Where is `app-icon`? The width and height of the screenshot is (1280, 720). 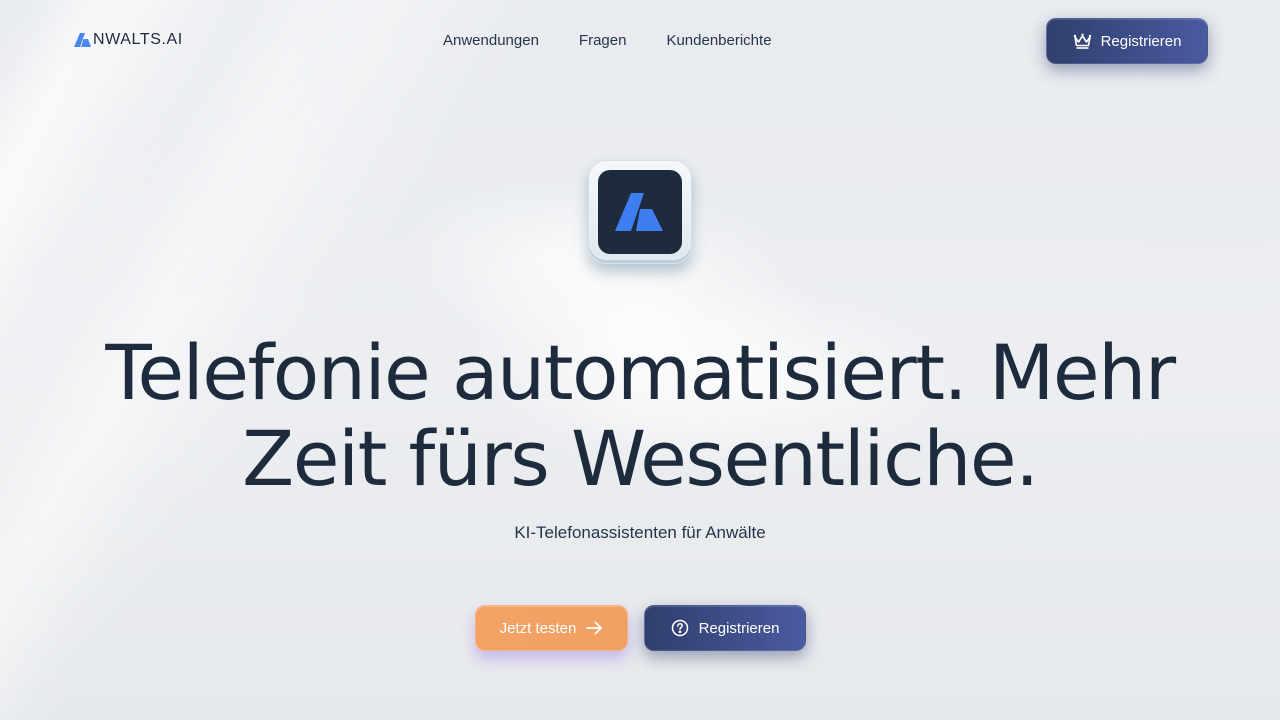 app-icon is located at coordinates (640, 212).